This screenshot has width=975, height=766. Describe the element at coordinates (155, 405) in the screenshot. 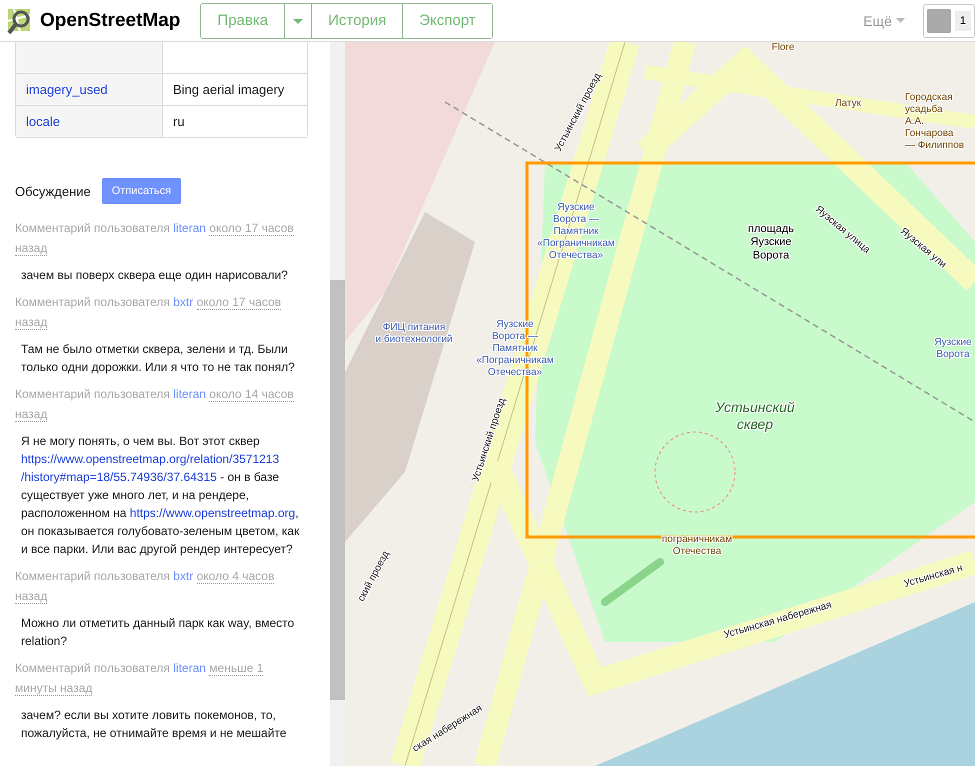

I see `comment-meta: Комментарий пользователя literan около 14 часов назад` at that location.